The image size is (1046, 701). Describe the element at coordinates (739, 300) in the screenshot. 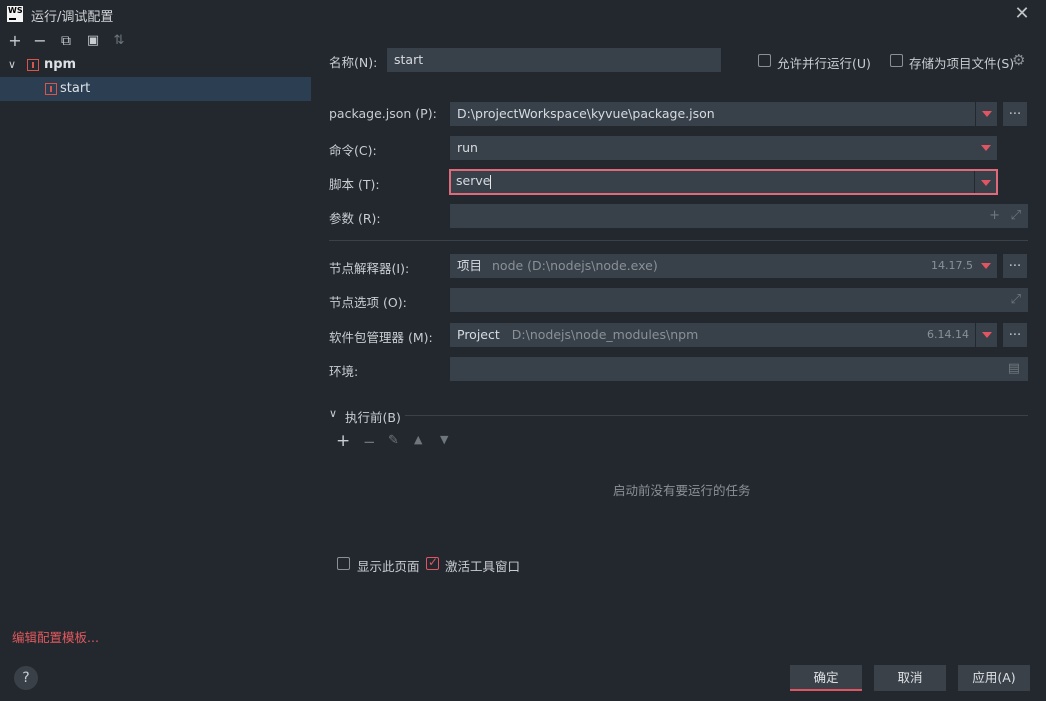

I see `node-options-input: ⤢` at that location.